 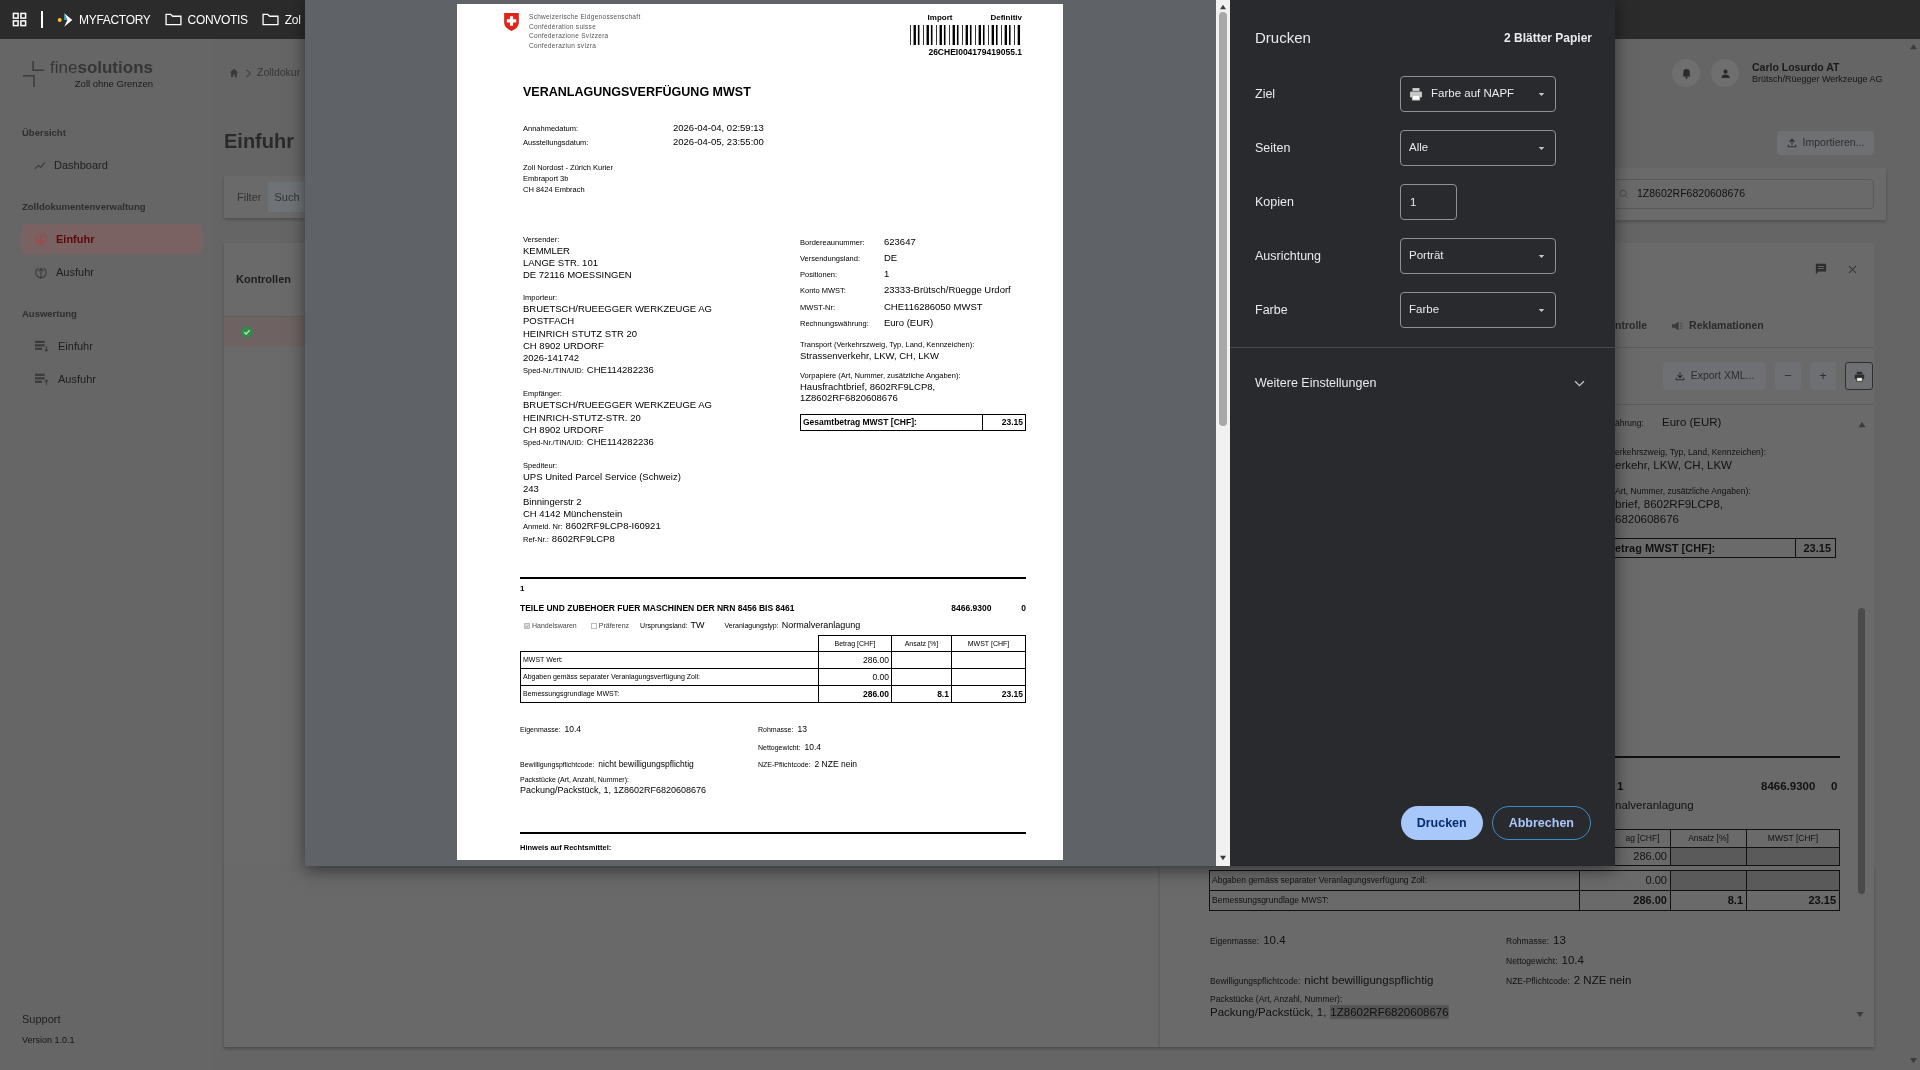 What do you see at coordinates (1266, 94) in the screenshot?
I see `field-label: Ziel` at bounding box center [1266, 94].